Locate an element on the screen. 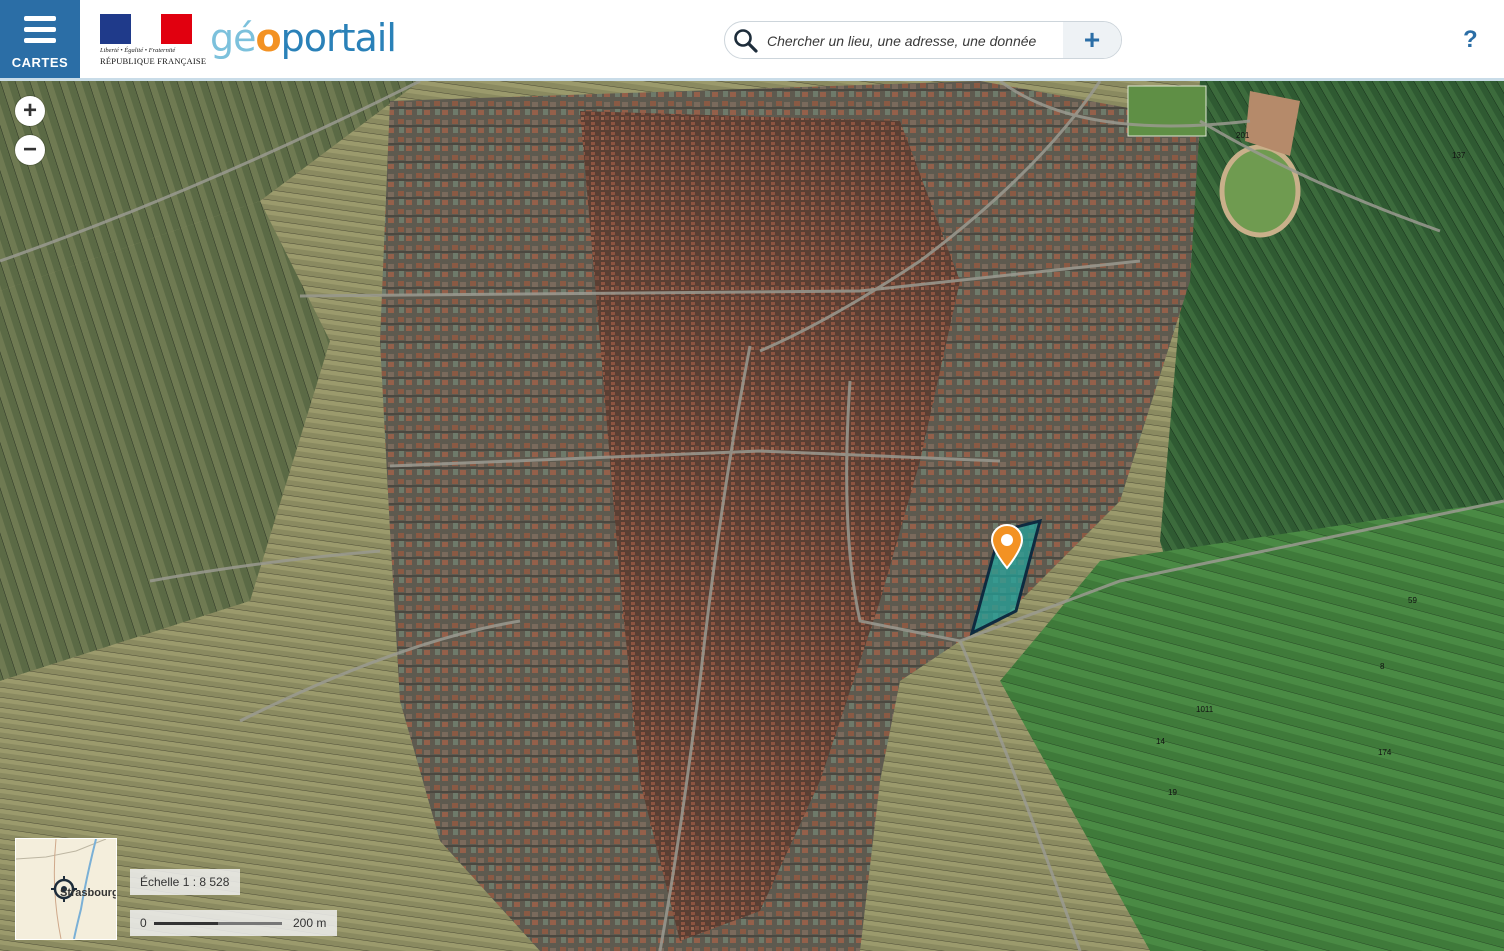 The image size is (1504, 951). rf-name: RÉPUBLIQUE FRANÇAISE is located at coordinates (153, 61).